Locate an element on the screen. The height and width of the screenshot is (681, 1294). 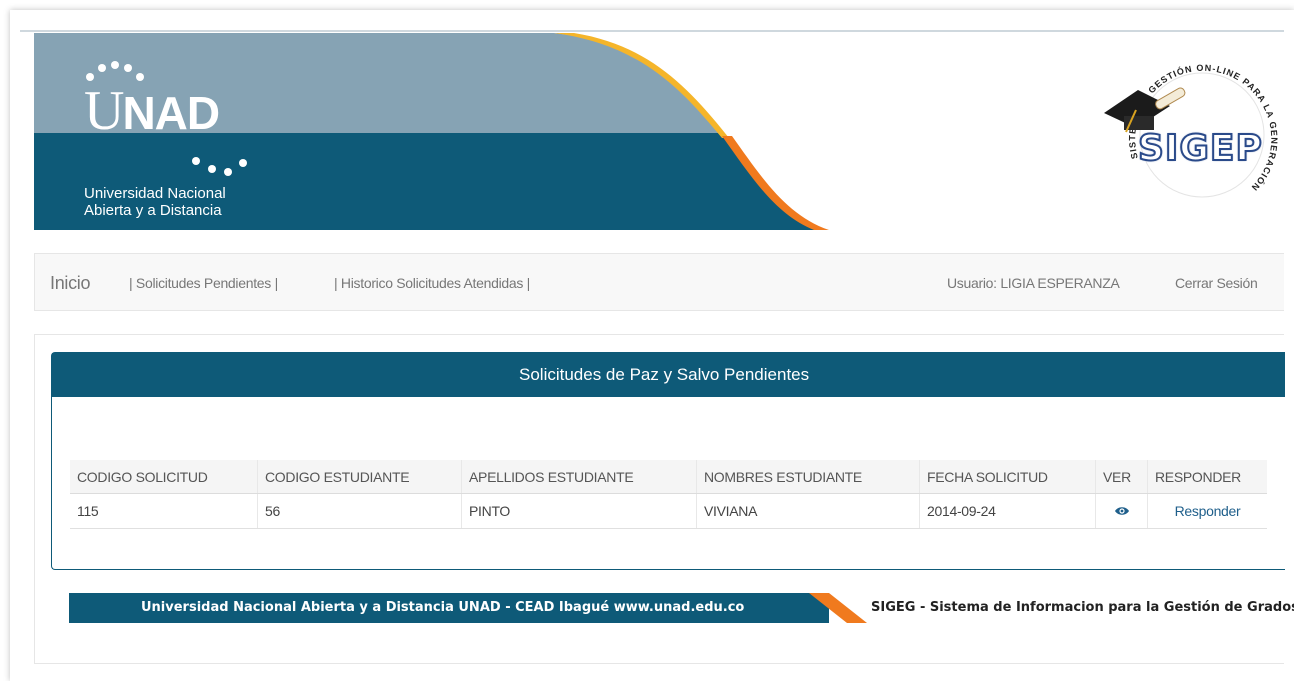
col-apellidos: APELLIDOS ESTUDIANTE is located at coordinates (579, 477).